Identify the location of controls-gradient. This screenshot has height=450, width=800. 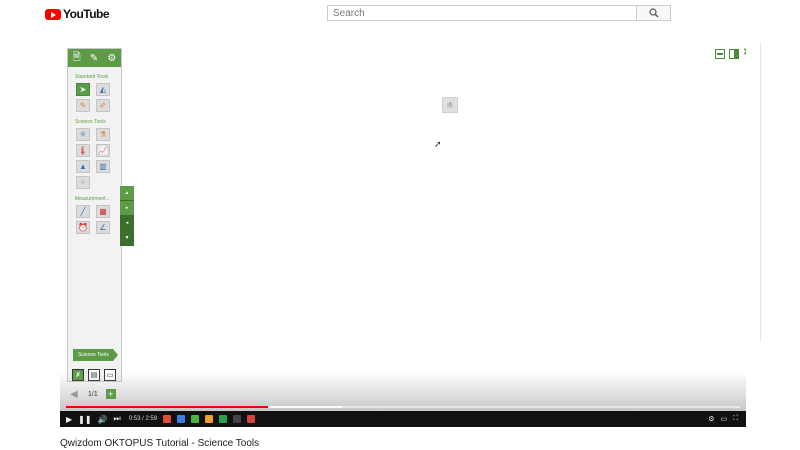
(403, 394).